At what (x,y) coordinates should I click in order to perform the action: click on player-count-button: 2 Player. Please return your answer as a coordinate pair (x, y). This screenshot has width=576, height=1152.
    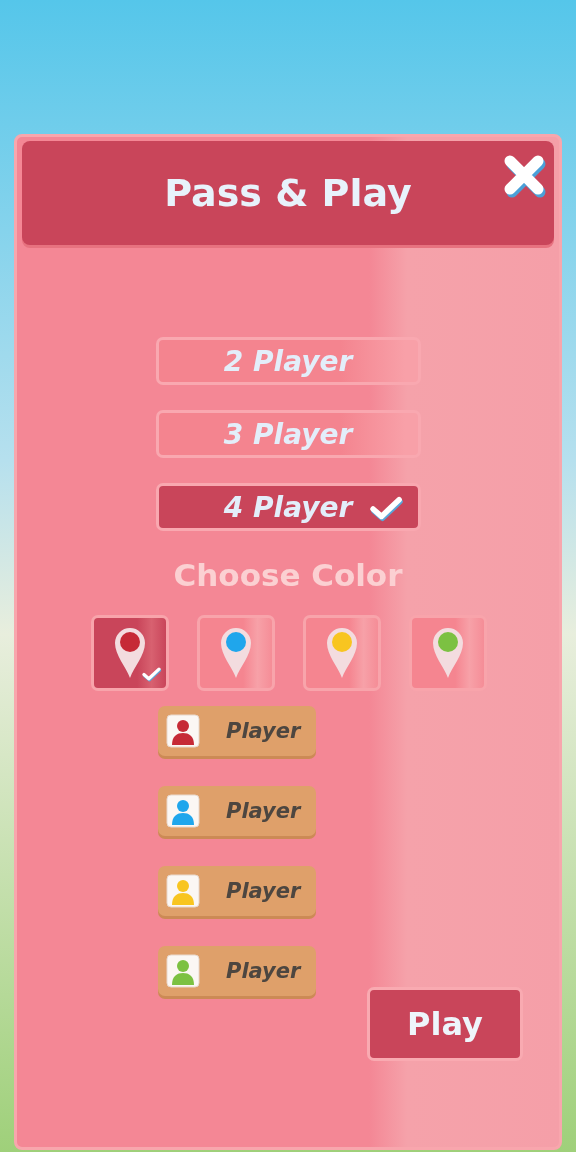
    Looking at the image, I should click on (288, 361).